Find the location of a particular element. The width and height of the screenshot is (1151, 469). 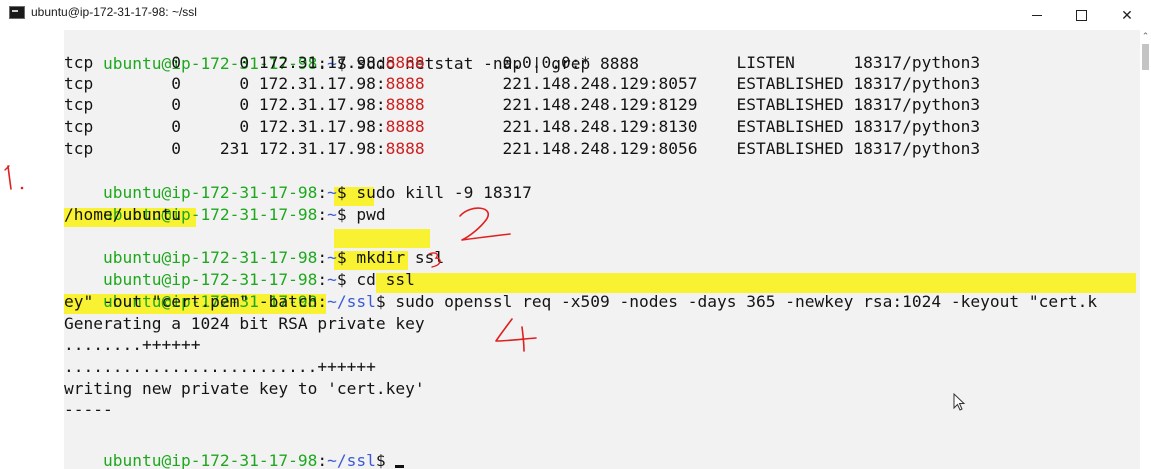

terminal-icon is located at coordinates (17, 12).